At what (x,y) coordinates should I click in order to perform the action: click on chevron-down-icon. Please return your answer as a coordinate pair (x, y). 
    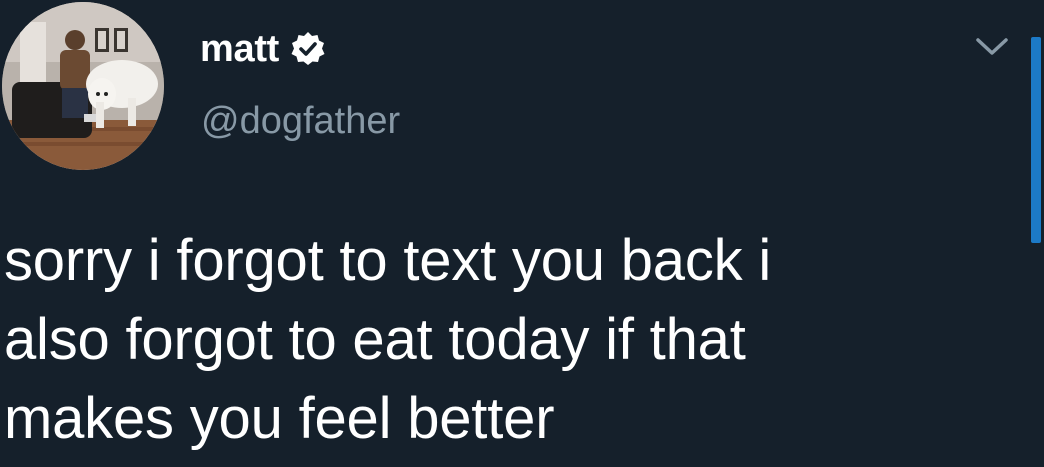
    Looking at the image, I should click on (992, 47).